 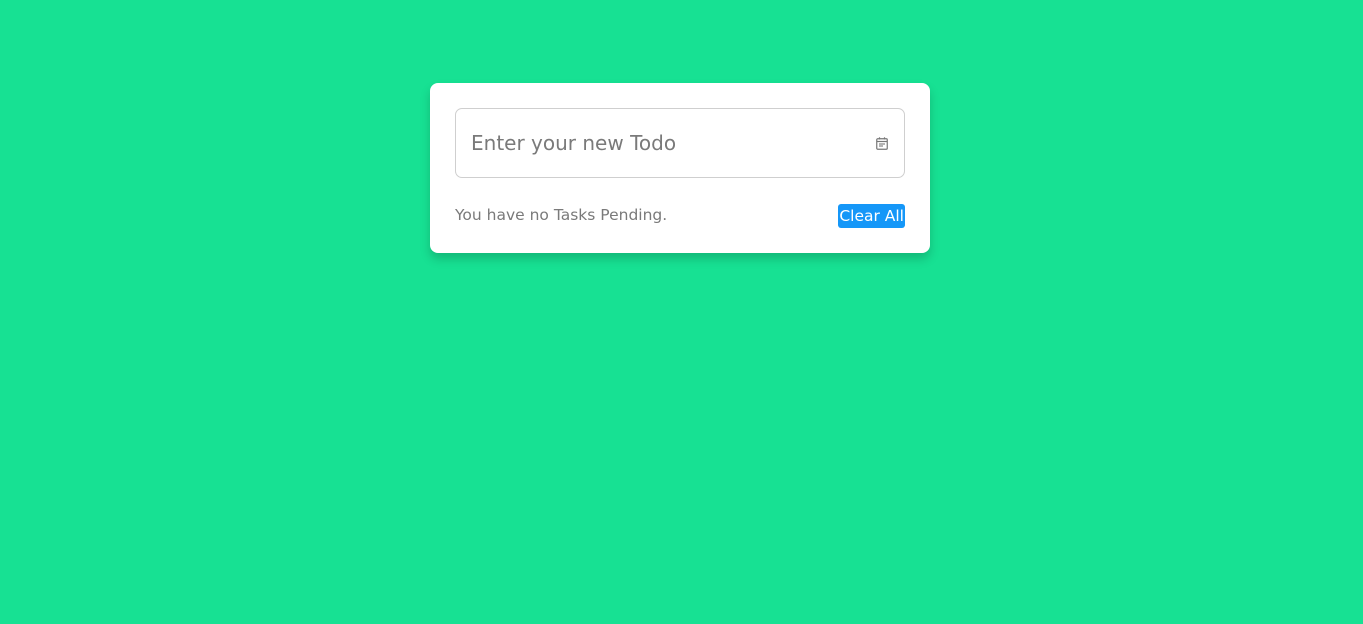 I want to click on clear-all-button: Clear All, so click(x=871, y=216).